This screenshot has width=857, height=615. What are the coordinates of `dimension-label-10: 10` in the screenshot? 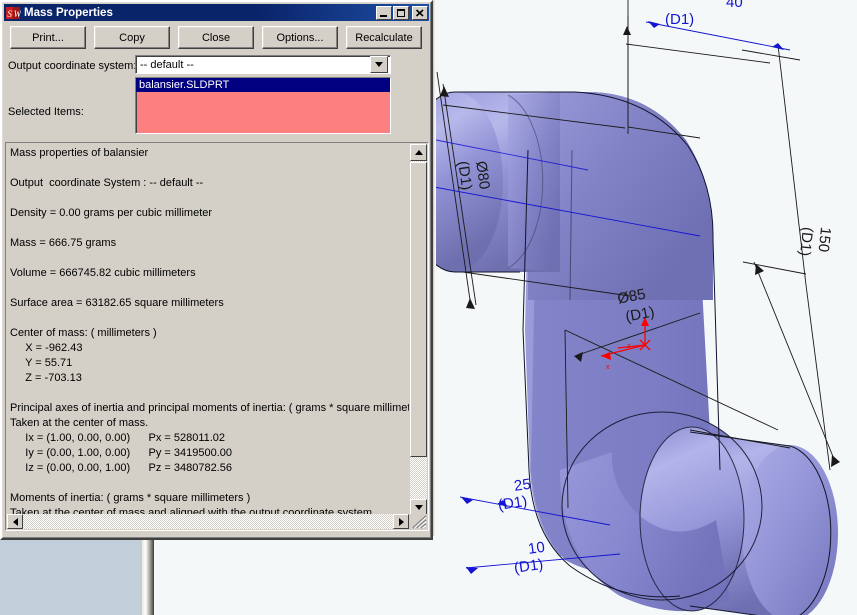 It's located at (536, 548).